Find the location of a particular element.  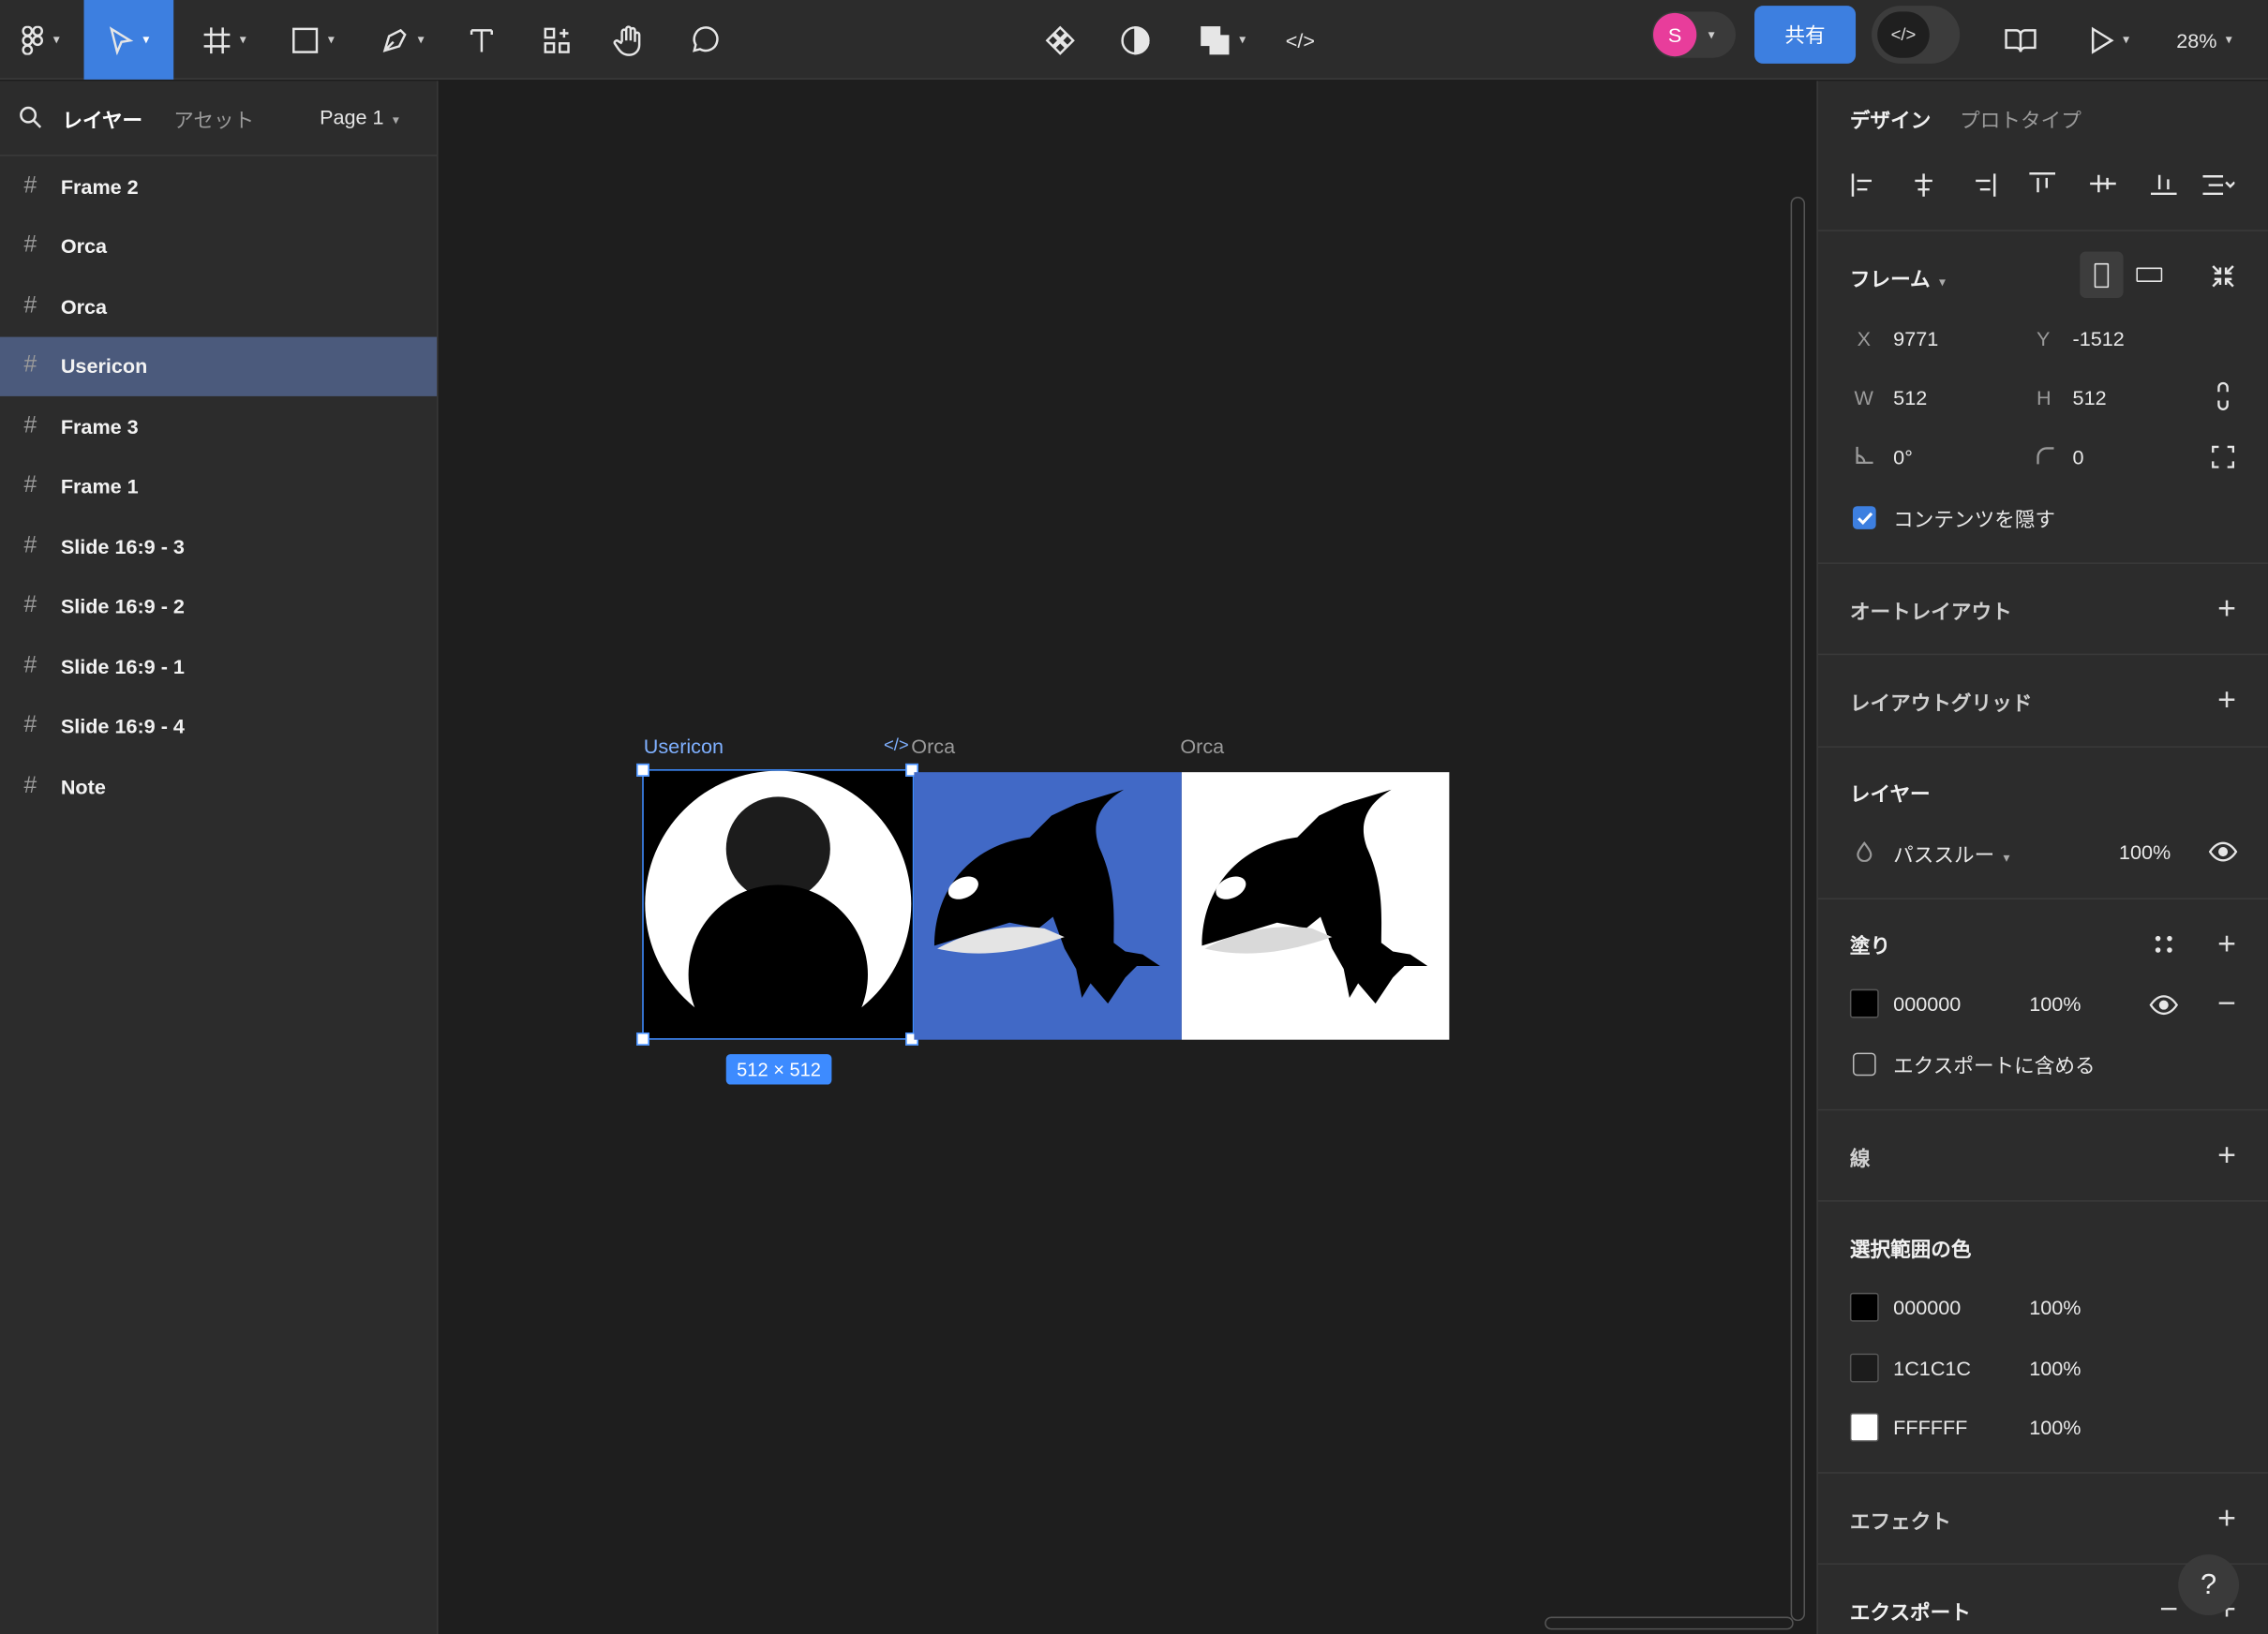

frame-tool-button: ▾ is located at coordinates (225, 40).